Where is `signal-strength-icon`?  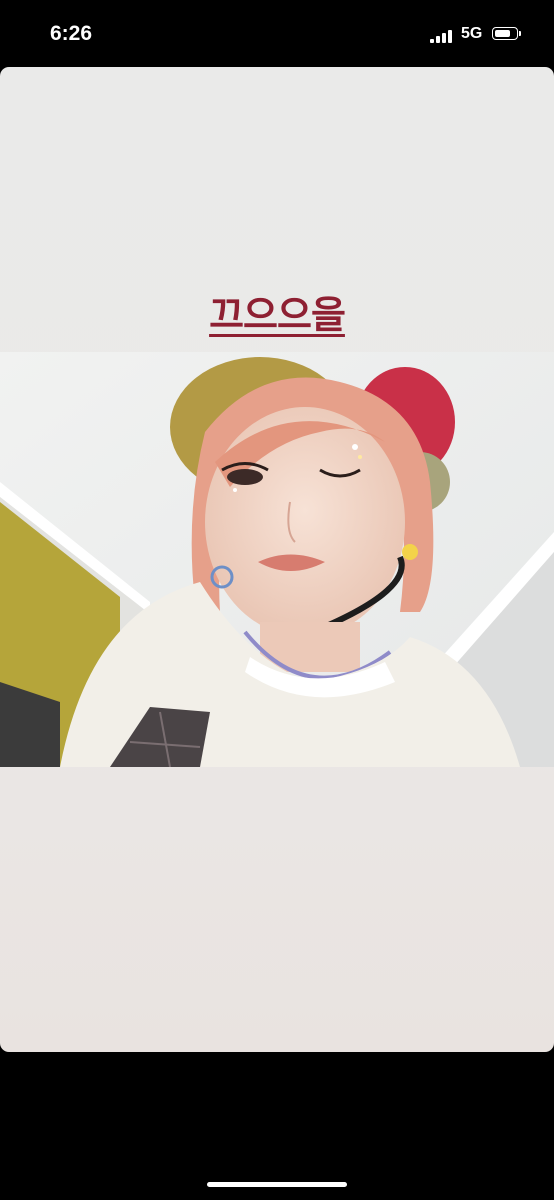 signal-strength-icon is located at coordinates (442, 36).